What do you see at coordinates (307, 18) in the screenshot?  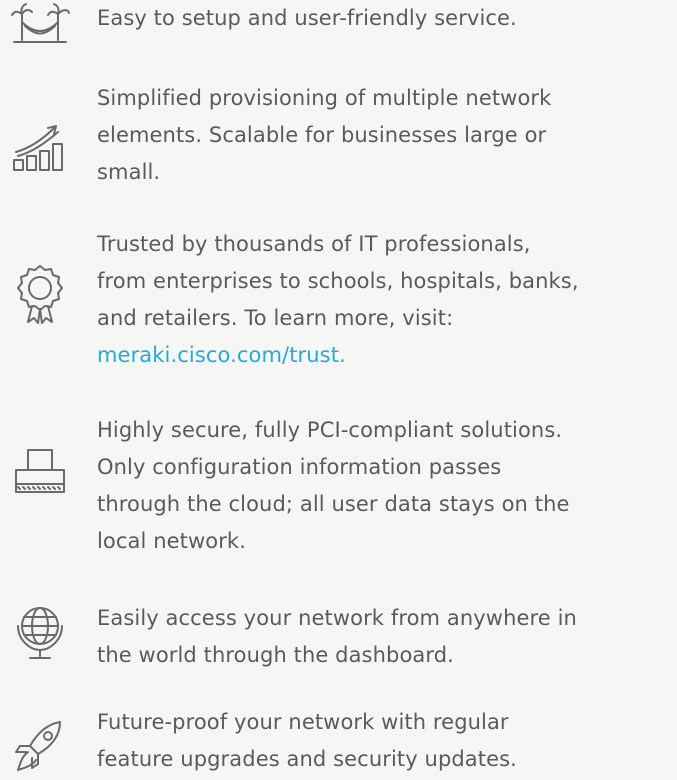 I see `feature-line: Easy to setup and user-friendly service.` at bounding box center [307, 18].